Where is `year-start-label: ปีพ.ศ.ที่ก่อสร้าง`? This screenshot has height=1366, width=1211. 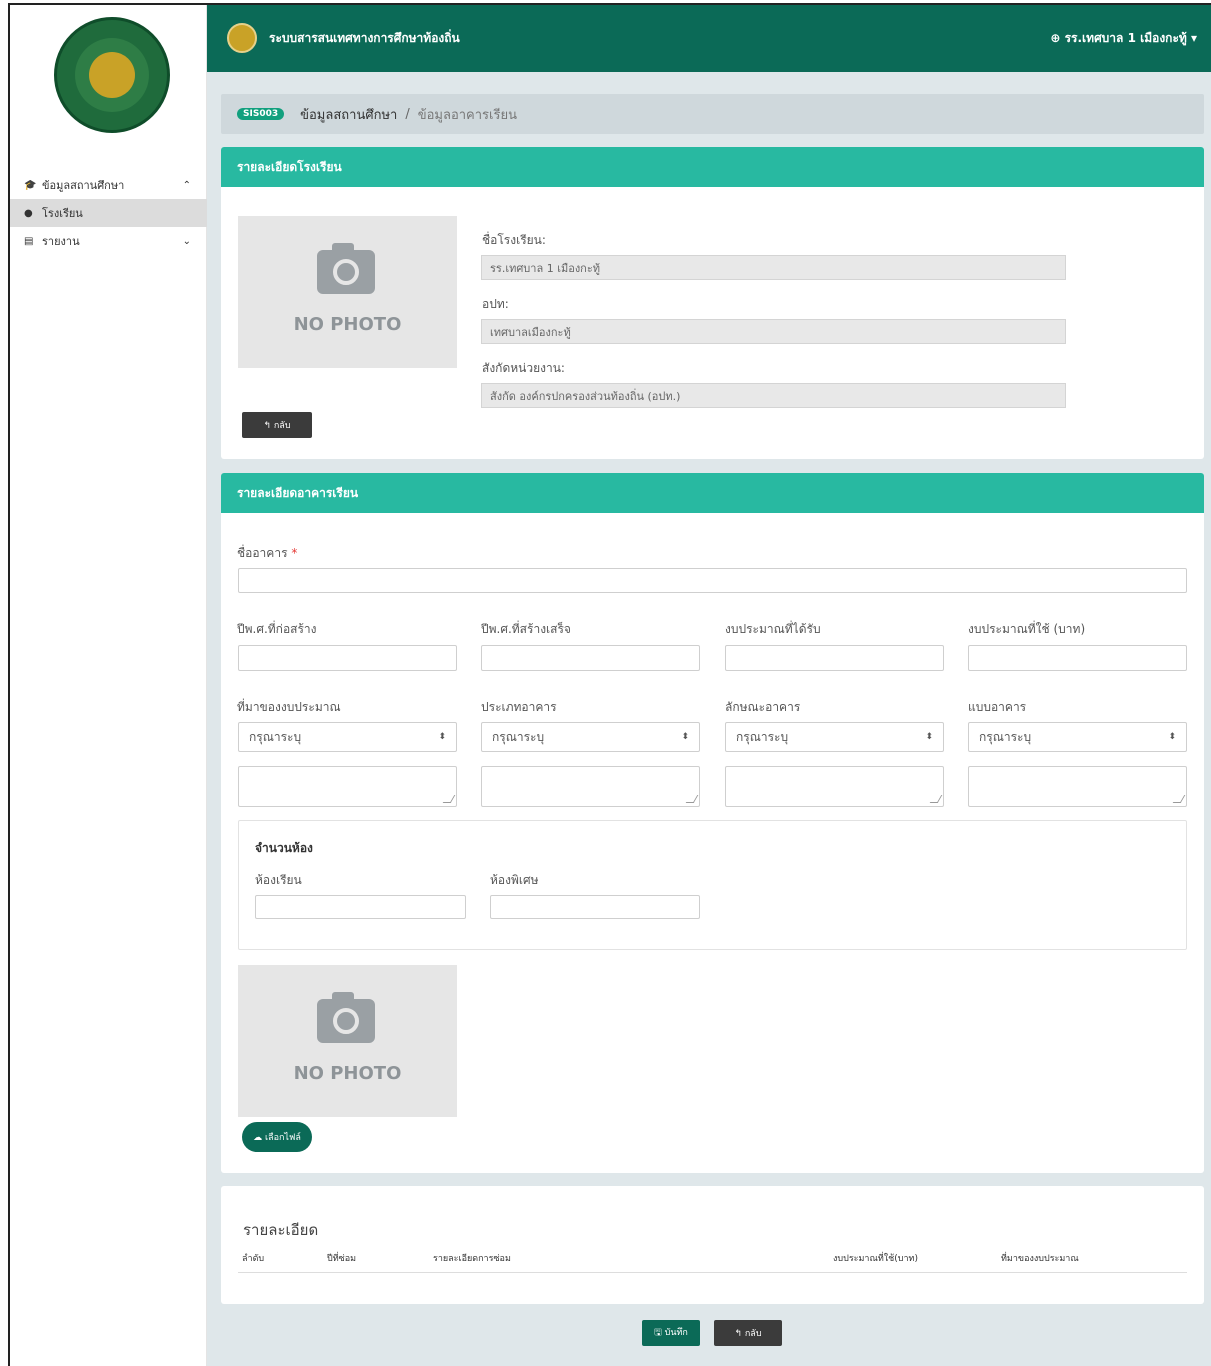
year-start-label: ปีพ.ศ.ที่ก่อสร้าง is located at coordinates (277, 629).